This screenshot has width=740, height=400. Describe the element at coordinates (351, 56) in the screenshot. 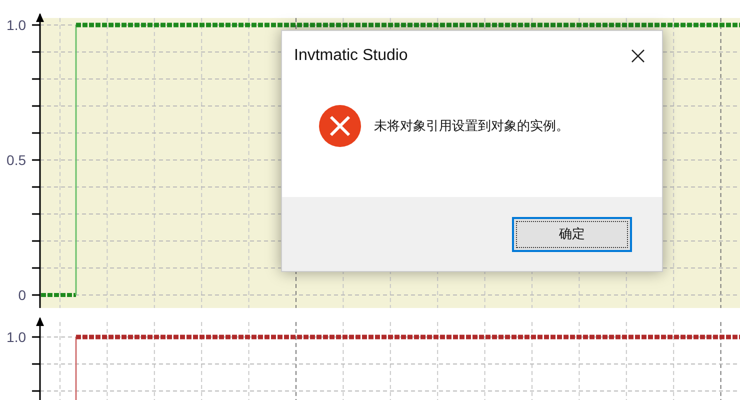

I see `window-title: Invtmatic Studio` at that location.